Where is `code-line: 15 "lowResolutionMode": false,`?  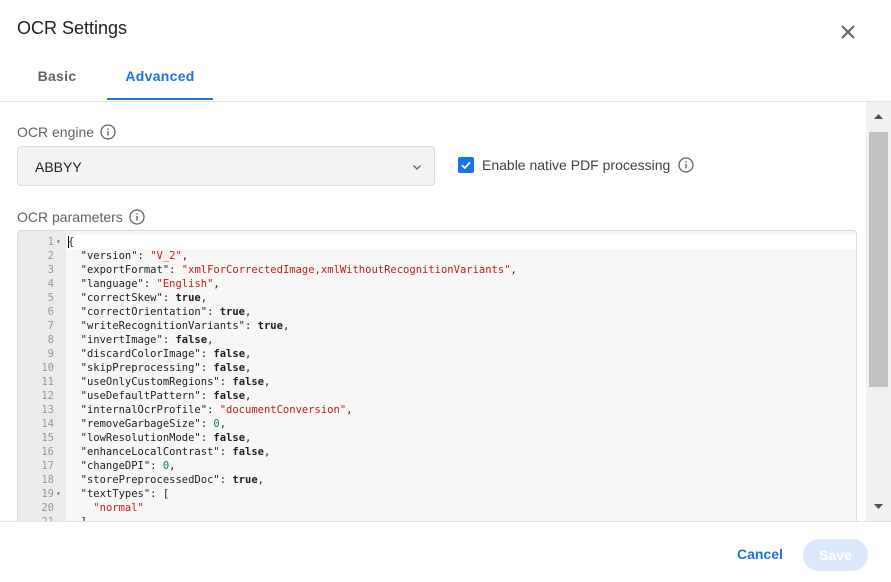
code-line: 15 "lowResolutionMode": false, is located at coordinates (428, 438).